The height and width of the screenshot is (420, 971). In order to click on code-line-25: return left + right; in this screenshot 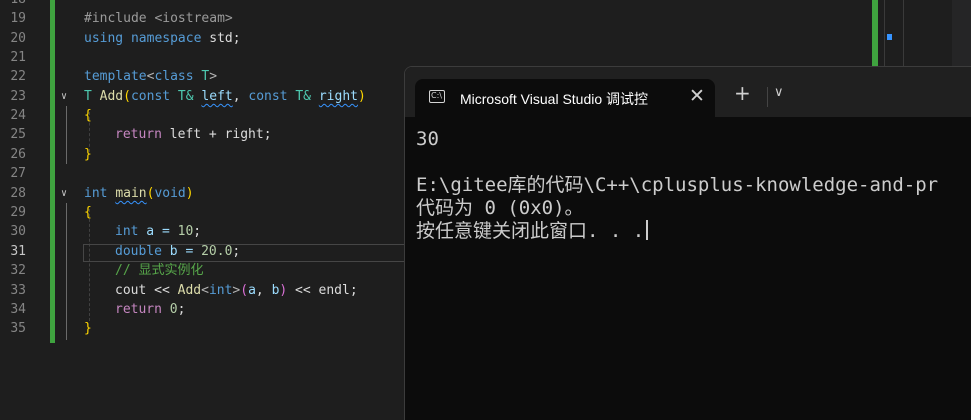, I will do `click(193, 134)`.